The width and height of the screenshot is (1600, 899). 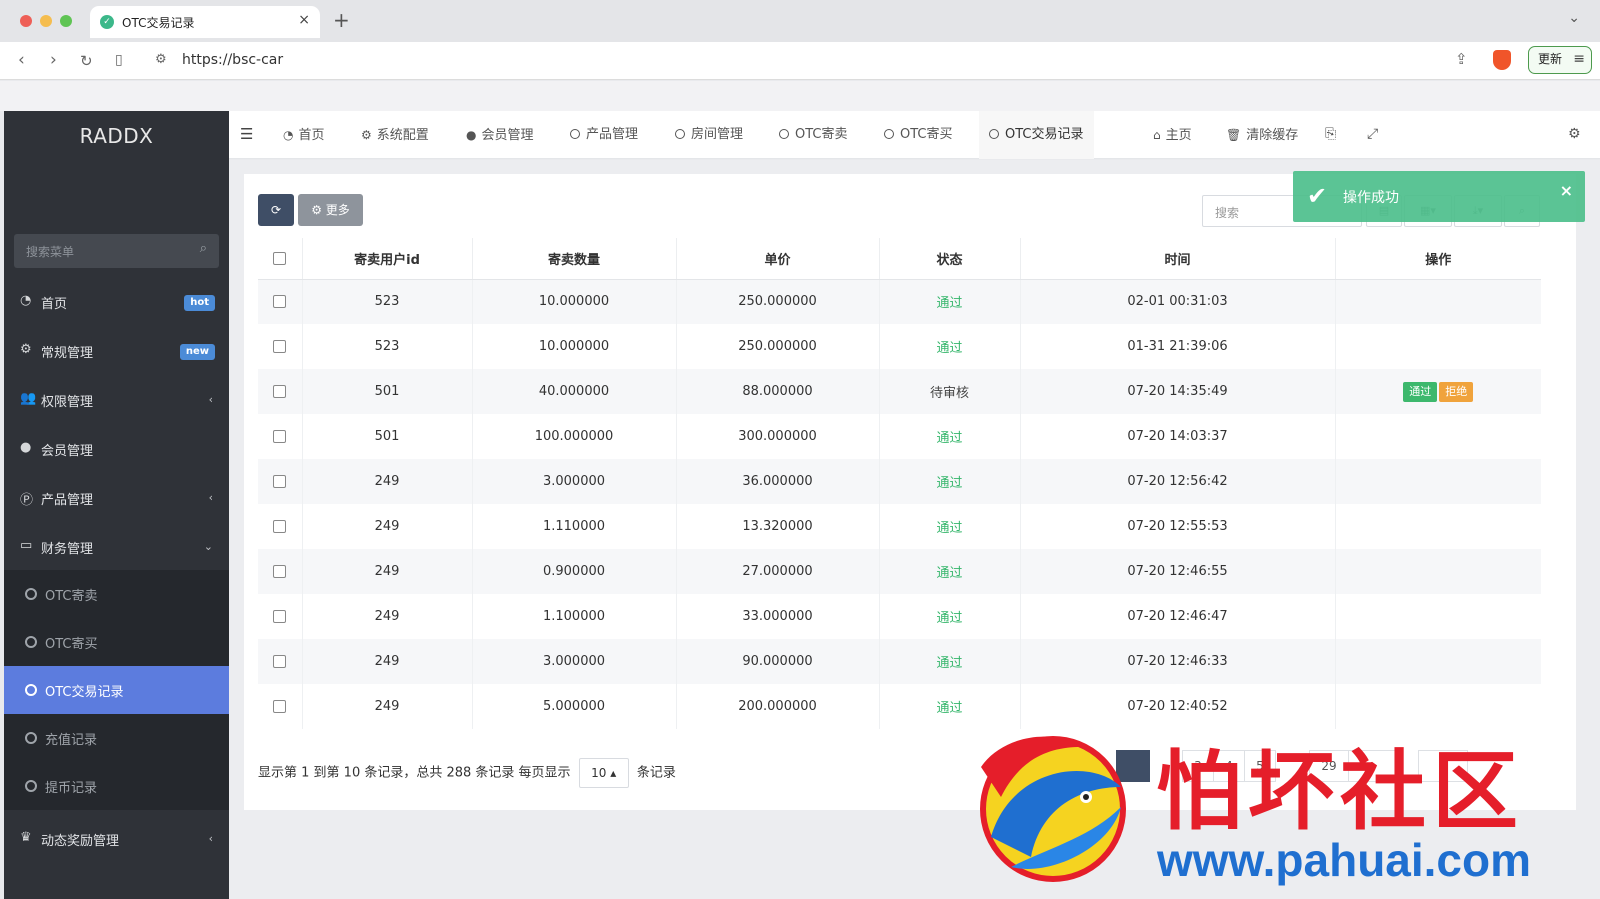 What do you see at coordinates (280, 258) in the screenshot?
I see `select-all-checkbox` at bounding box center [280, 258].